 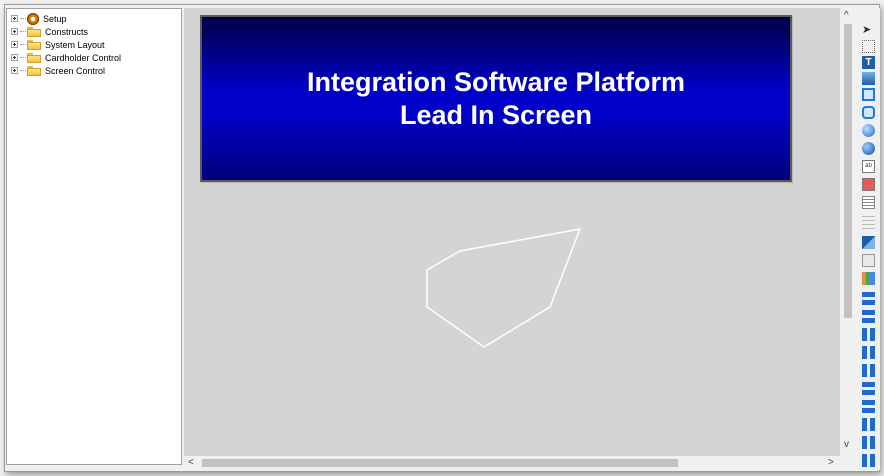 I want to click on scroll-up-arrow: ^, so click(x=846, y=16).